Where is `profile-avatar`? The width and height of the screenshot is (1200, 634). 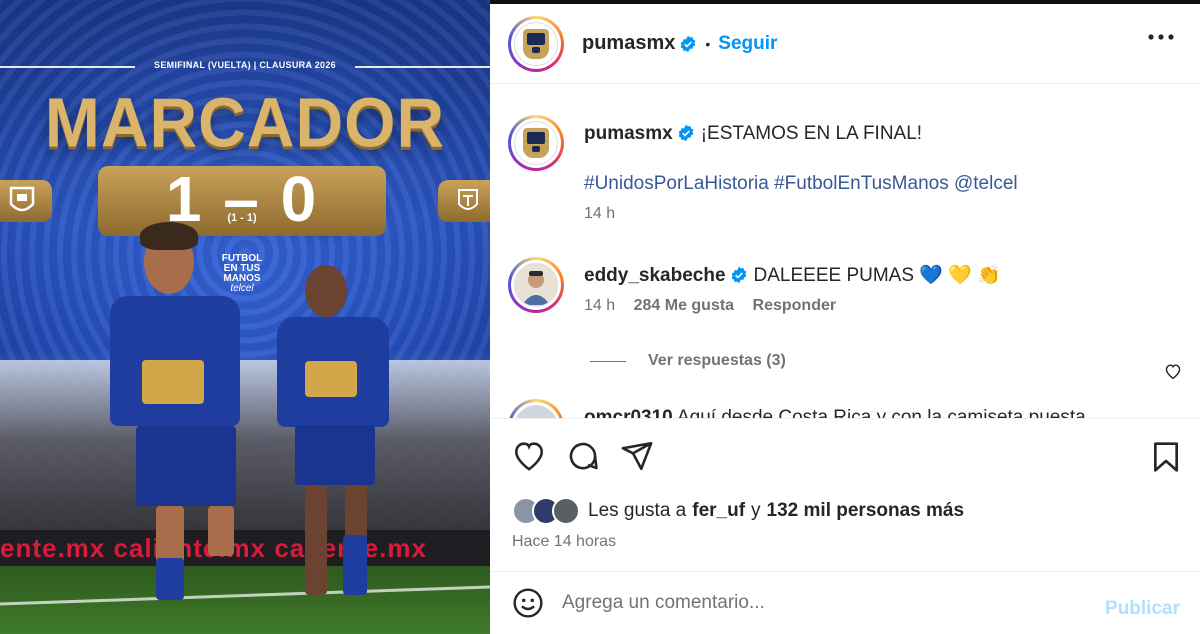 profile-avatar is located at coordinates (536, 43).